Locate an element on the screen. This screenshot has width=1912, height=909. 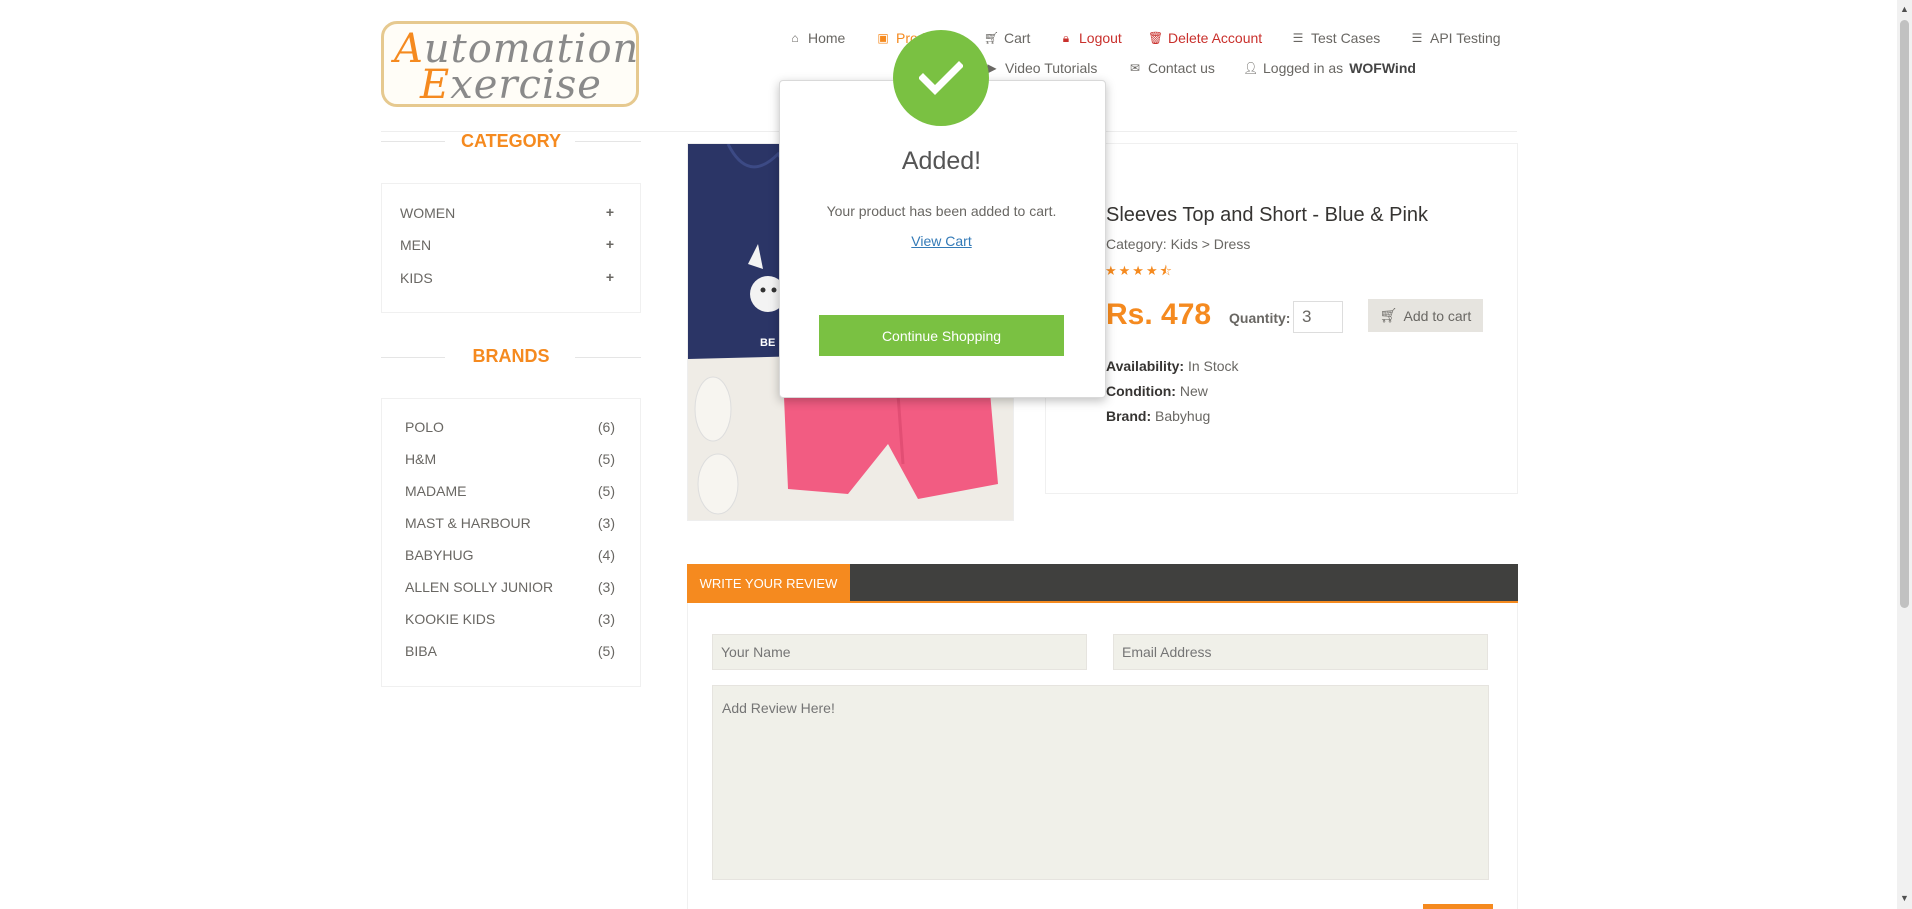
view-cart-link-wrap: View Cart is located at coordinates (941, 241).